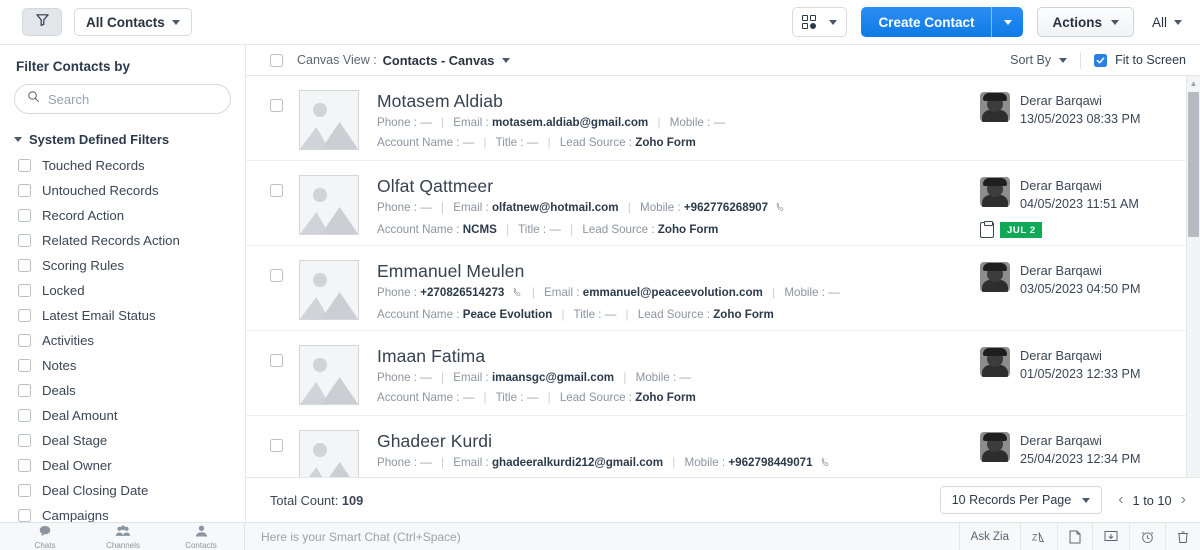  What do you see at coordinates (480, 229) in the screenshot?
I see `account-name-value: NCMS` at bounding box center [480, 229].